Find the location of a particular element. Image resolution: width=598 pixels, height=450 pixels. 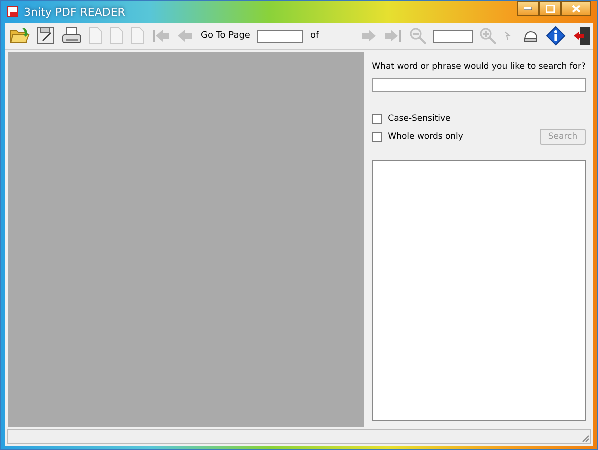

search-prompt: What word or phrase would you like to search for? is located at coordinates (479, 67).